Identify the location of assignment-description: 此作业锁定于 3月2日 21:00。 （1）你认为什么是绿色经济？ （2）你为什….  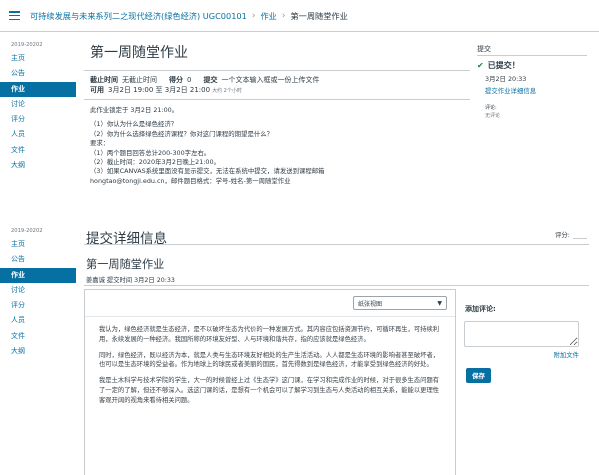
(277, 143).